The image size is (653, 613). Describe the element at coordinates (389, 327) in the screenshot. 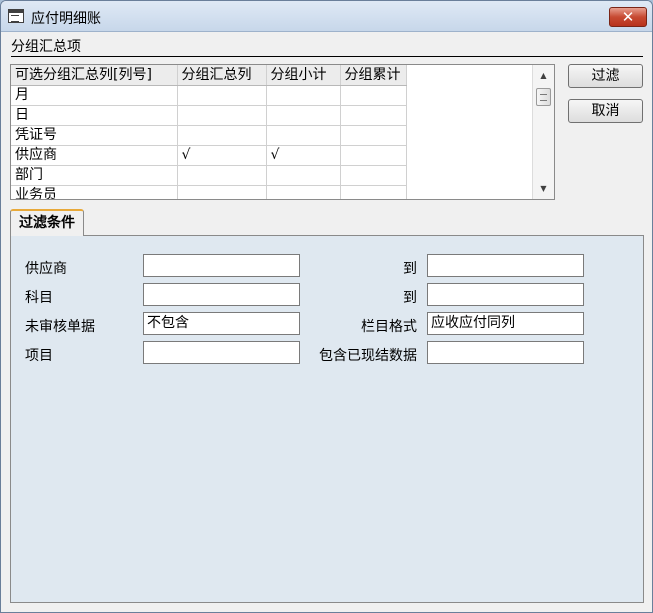

I see `column-format-label: 栏目格式` at that location.